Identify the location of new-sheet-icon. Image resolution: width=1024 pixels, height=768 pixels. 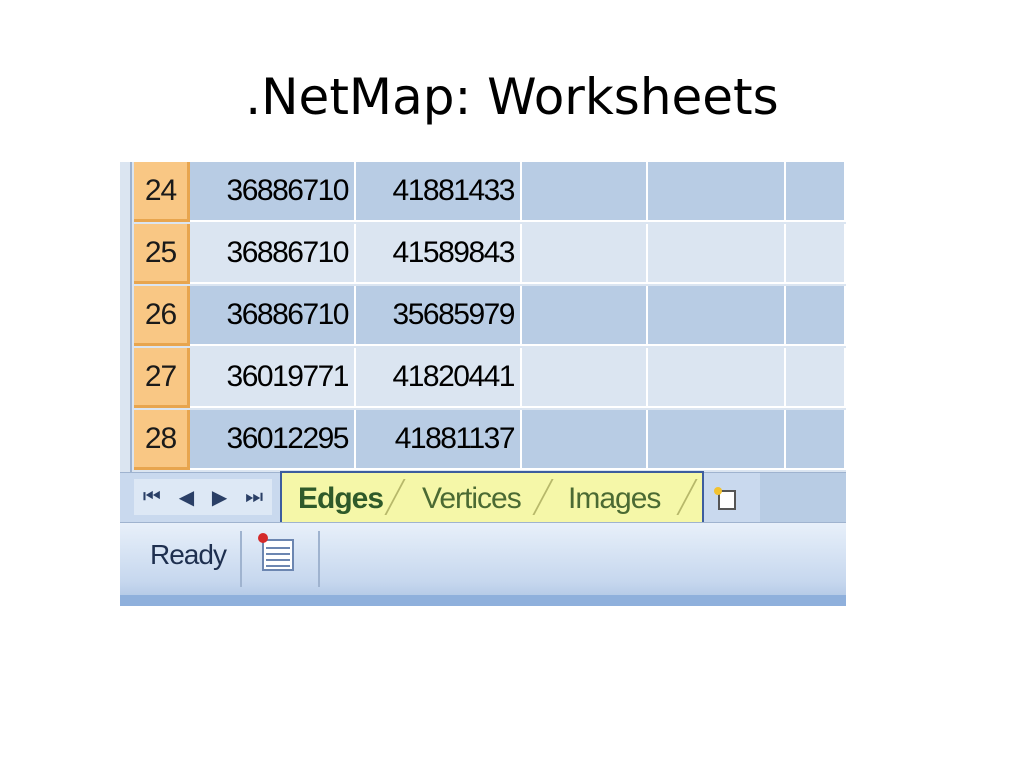
(726, 499).